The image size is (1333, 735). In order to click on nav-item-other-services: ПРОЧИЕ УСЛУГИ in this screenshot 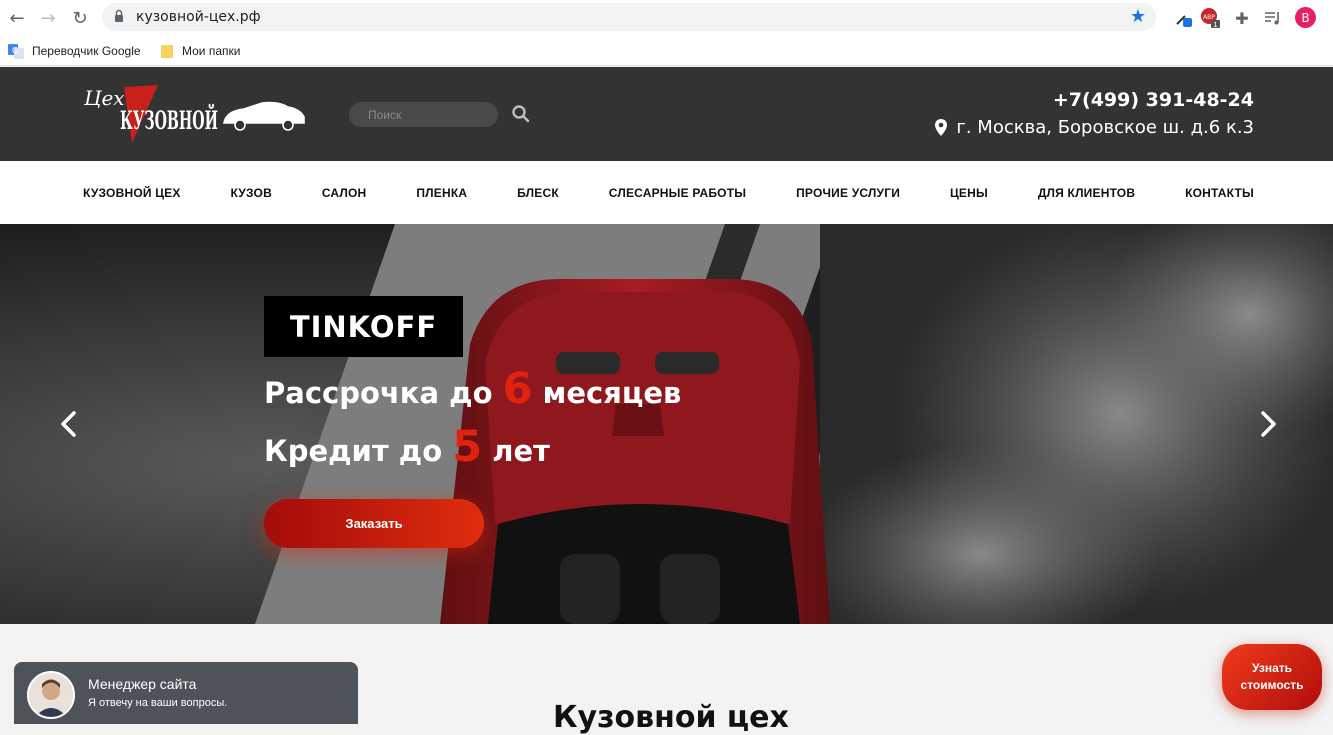, I will do `click(848, 193)`.